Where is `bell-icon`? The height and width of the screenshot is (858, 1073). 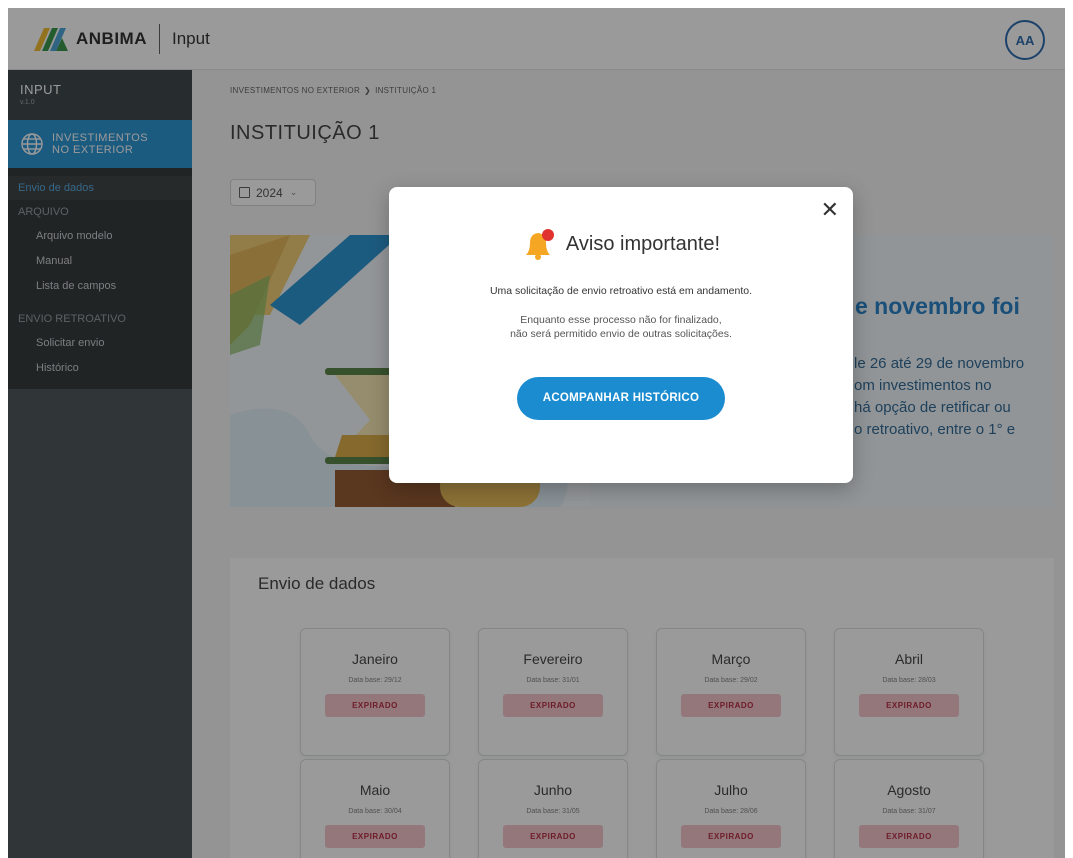 bell-icon is located at coordinates (539, 244).